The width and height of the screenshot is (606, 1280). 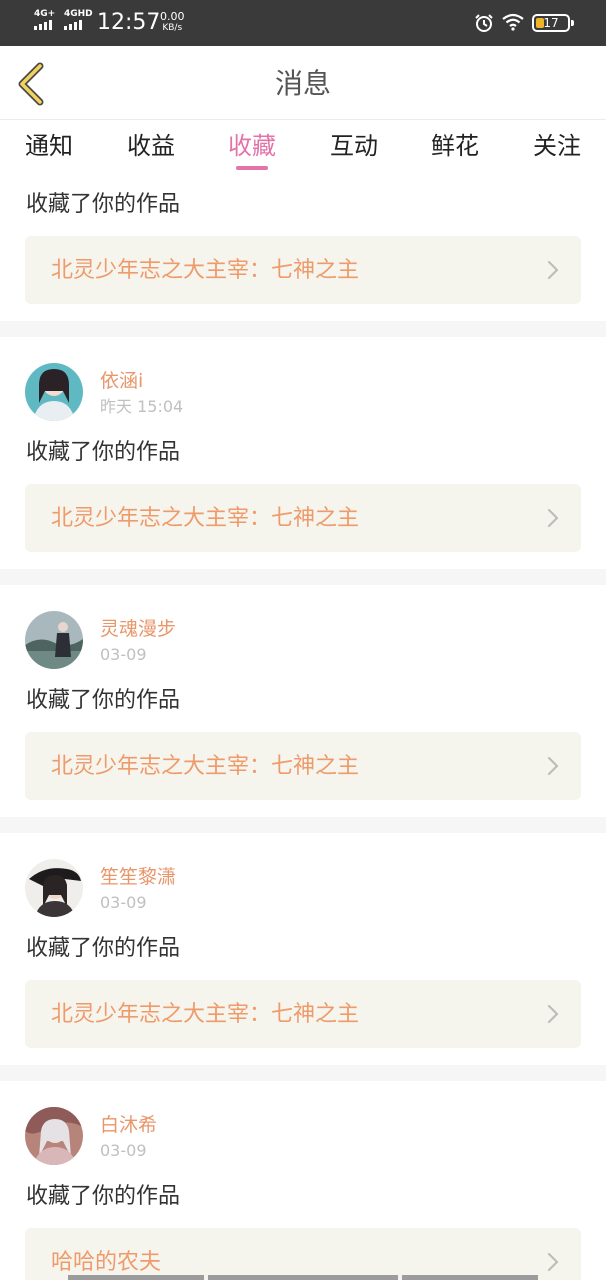 What do you see at coordinates (128, 1125) in the screenshot?
I see `username: 白沐希` at bounding box center [128, 1125].